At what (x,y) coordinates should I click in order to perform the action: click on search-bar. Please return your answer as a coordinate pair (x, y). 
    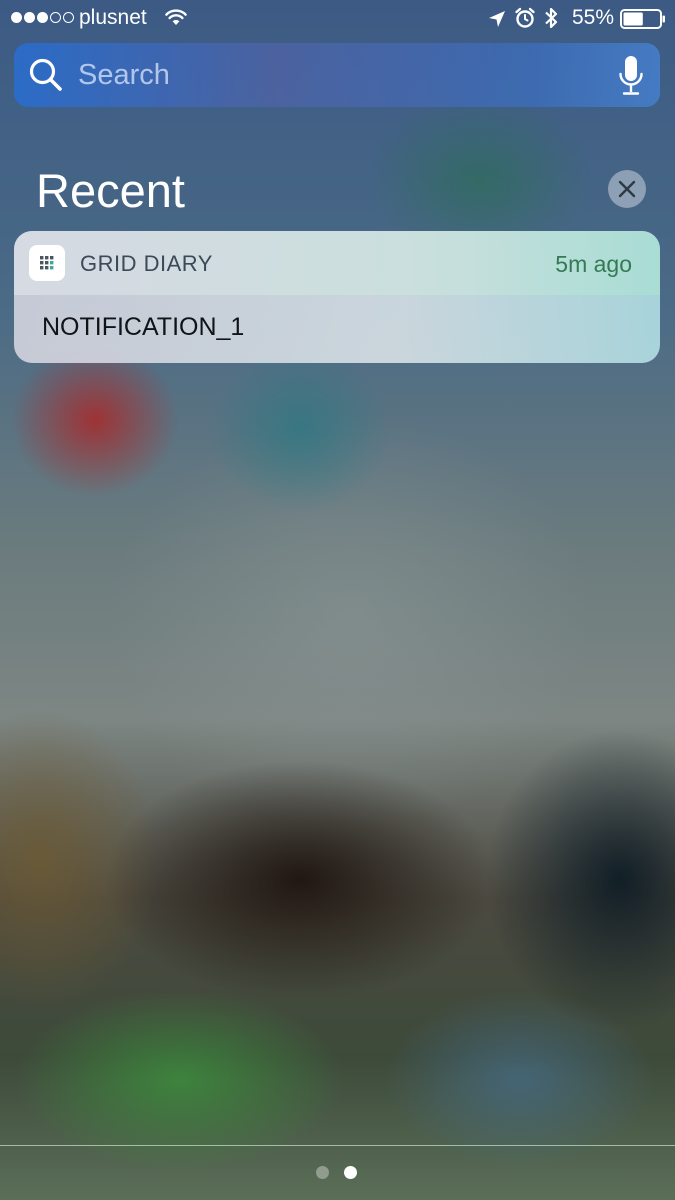
    Looking at the image, I should click on (337, 75).